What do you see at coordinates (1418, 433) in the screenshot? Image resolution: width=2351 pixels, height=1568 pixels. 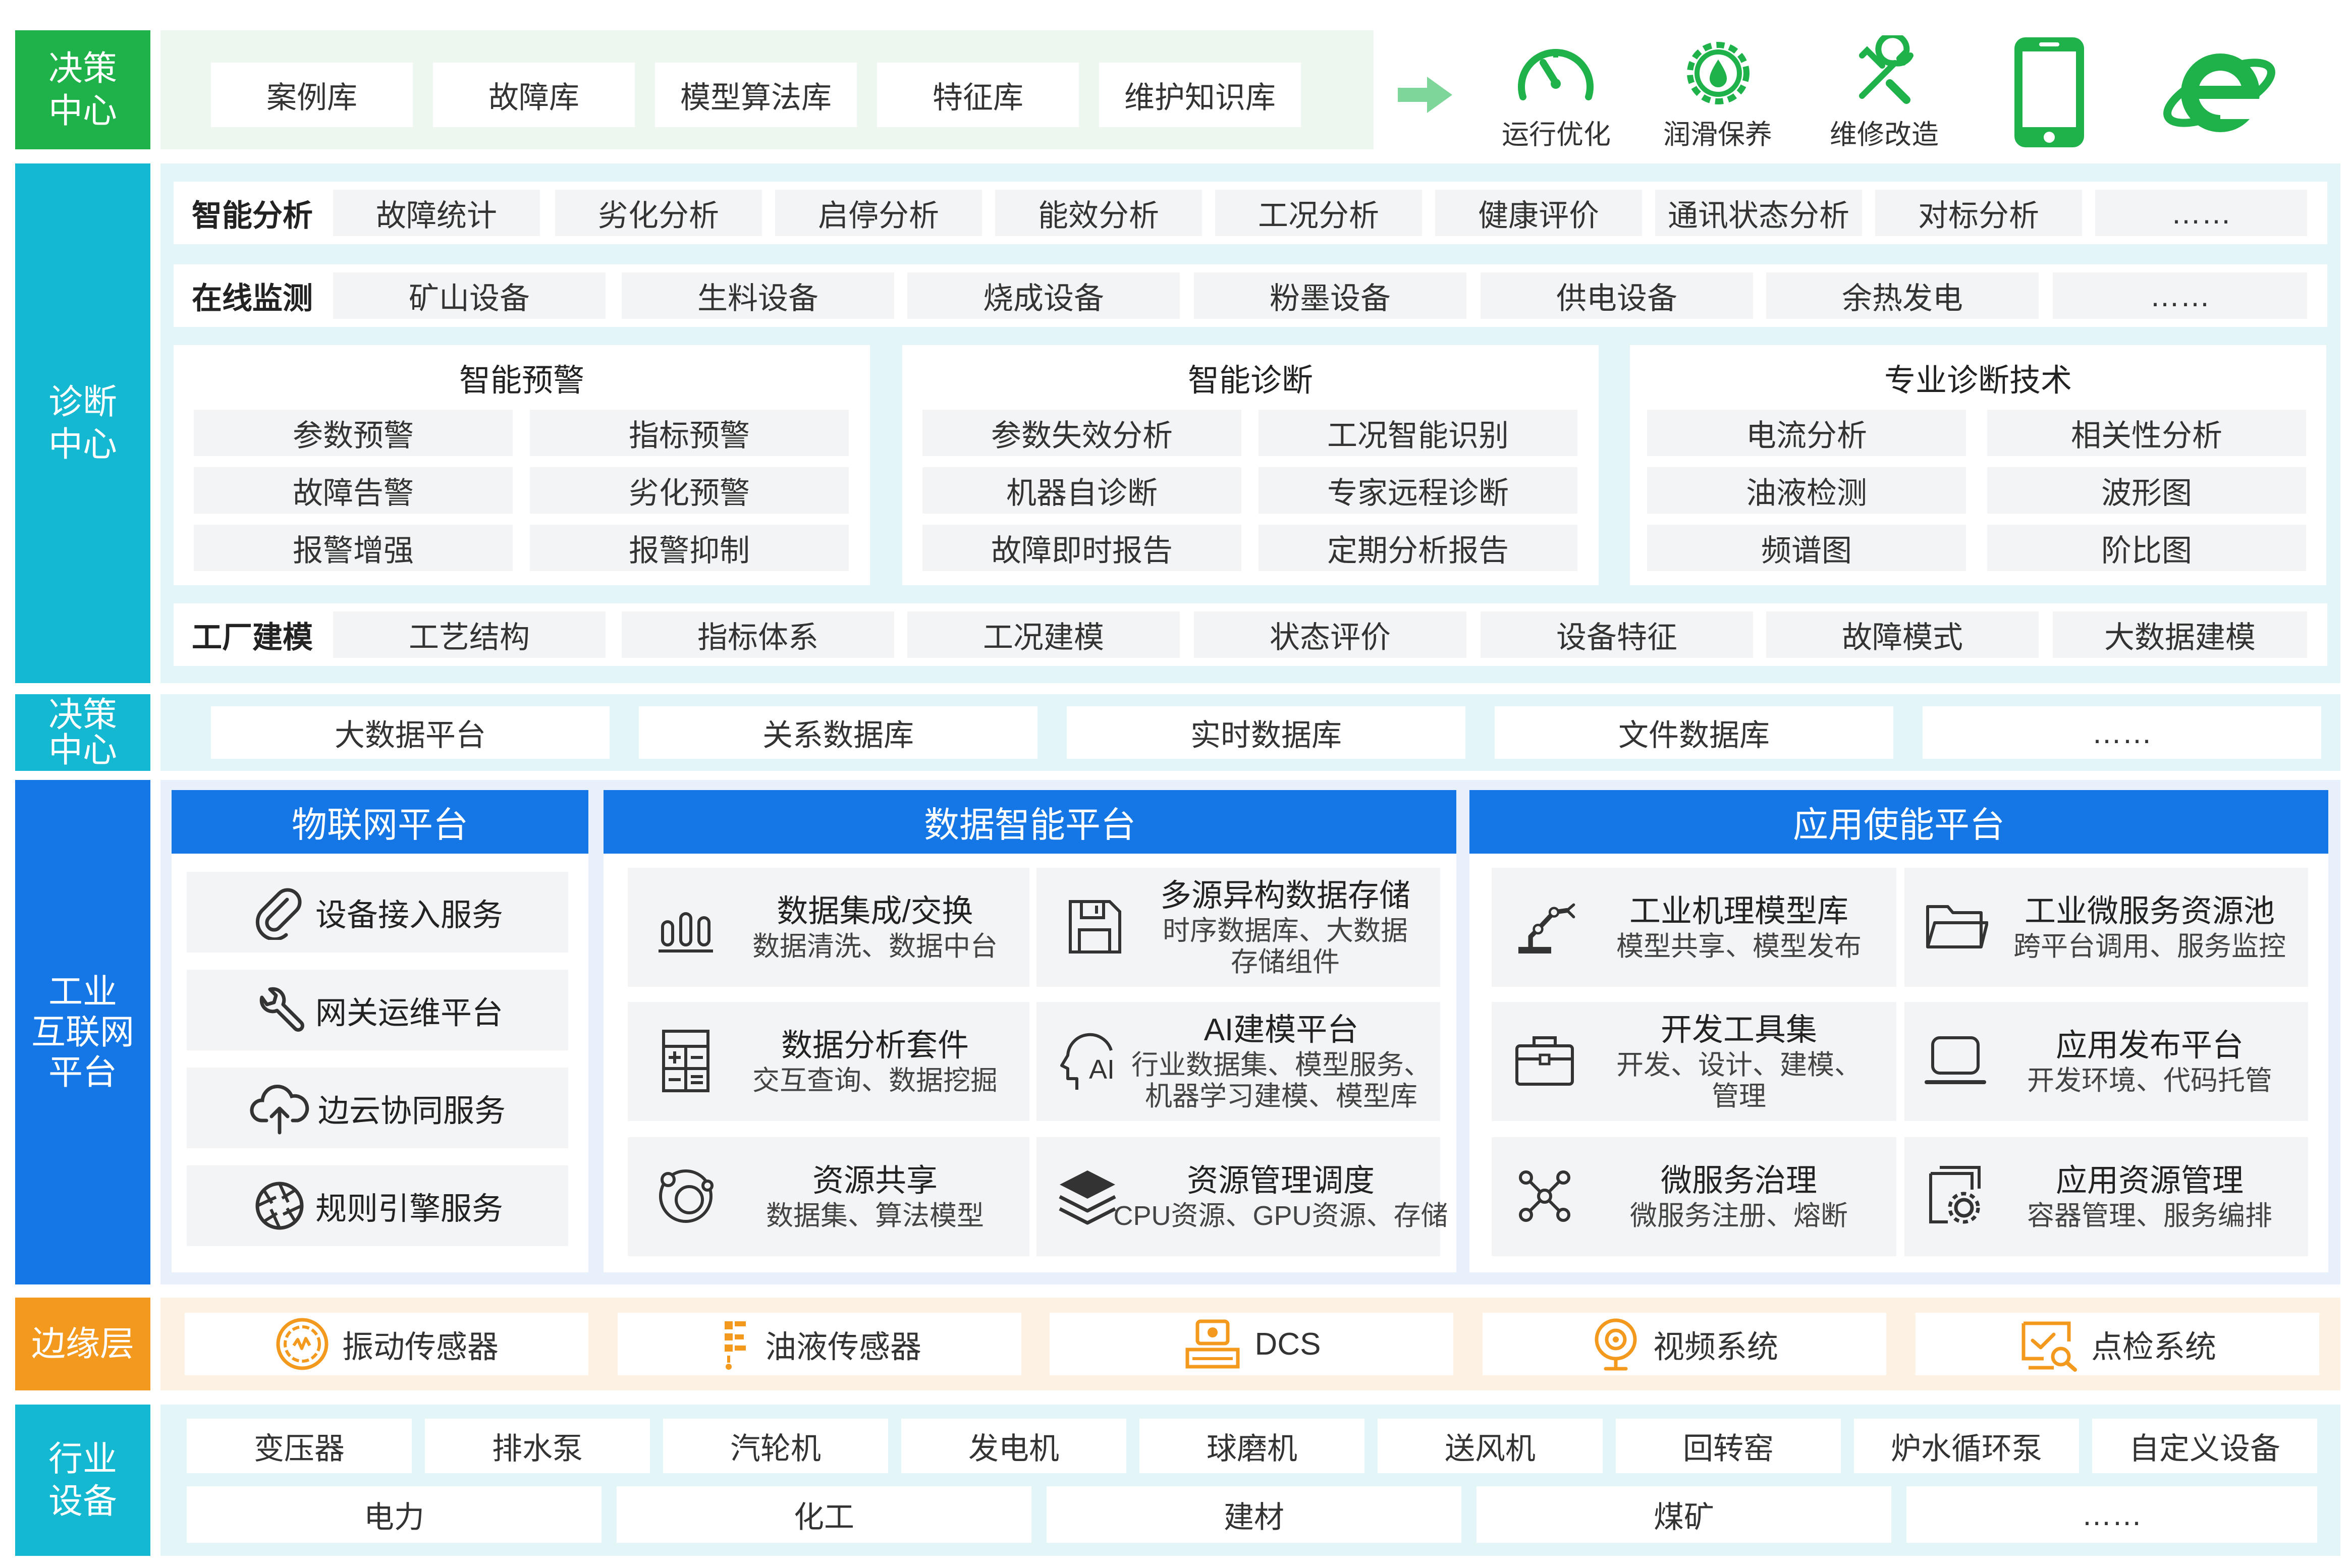 I see `condition-recognition: 工况智能识别` at bounding box center [1418, 433].